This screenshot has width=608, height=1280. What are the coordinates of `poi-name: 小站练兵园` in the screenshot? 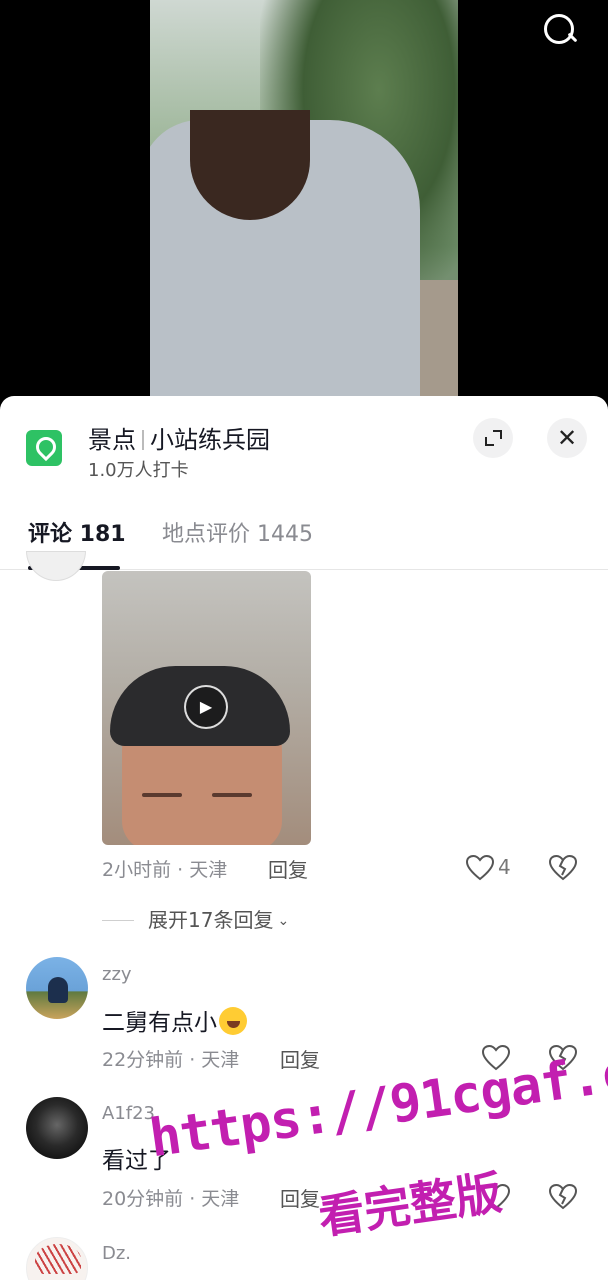 It's located at (210, 440).